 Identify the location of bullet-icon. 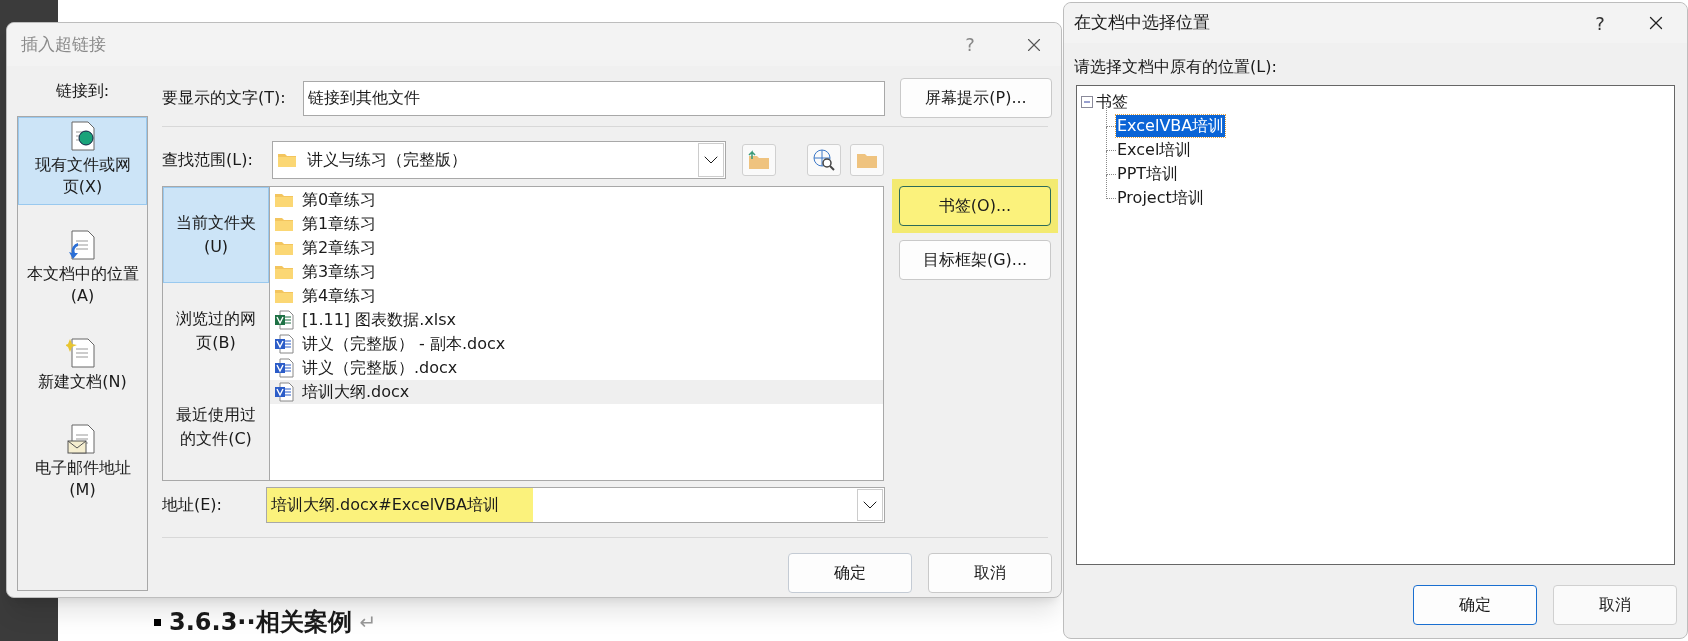
(157, 622).